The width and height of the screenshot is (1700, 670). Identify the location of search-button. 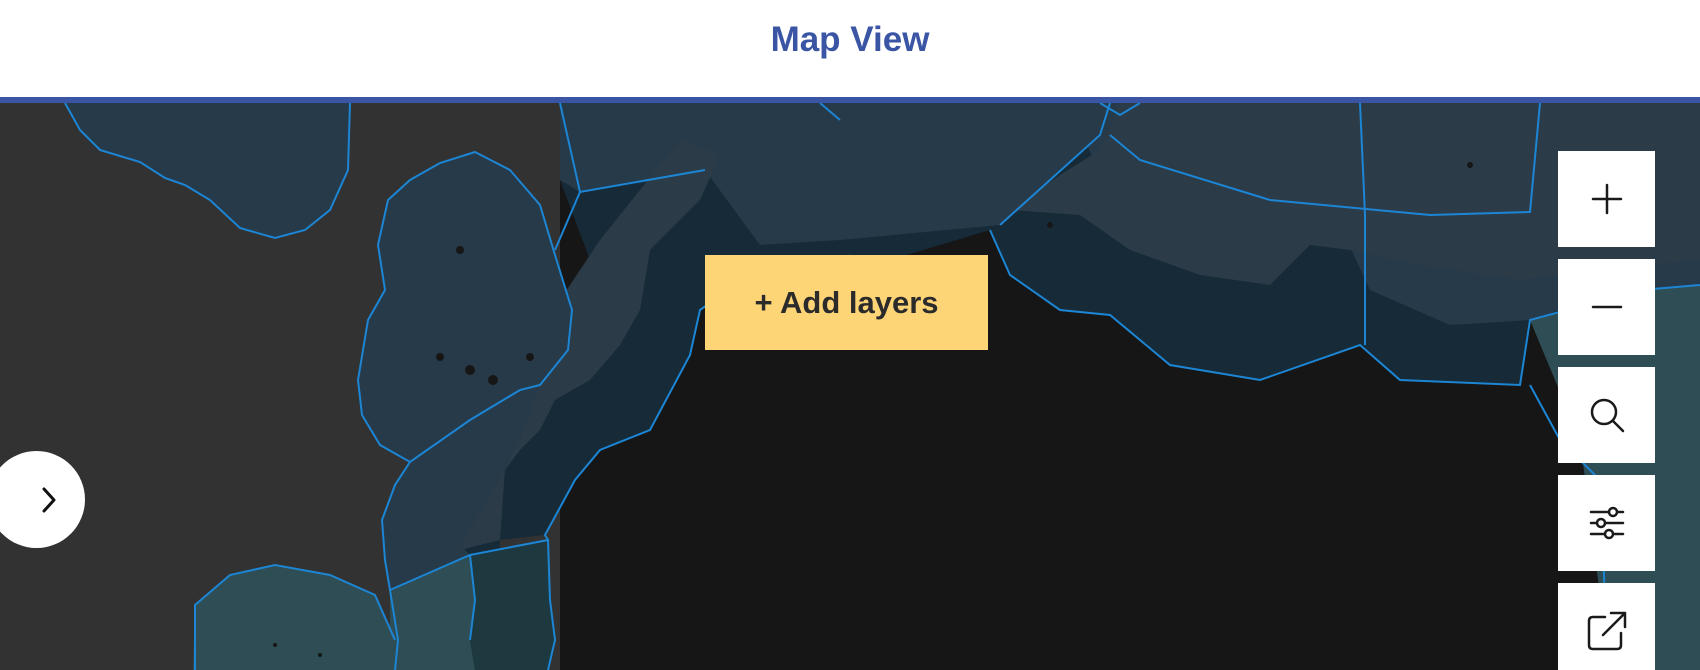
(1606, 415).